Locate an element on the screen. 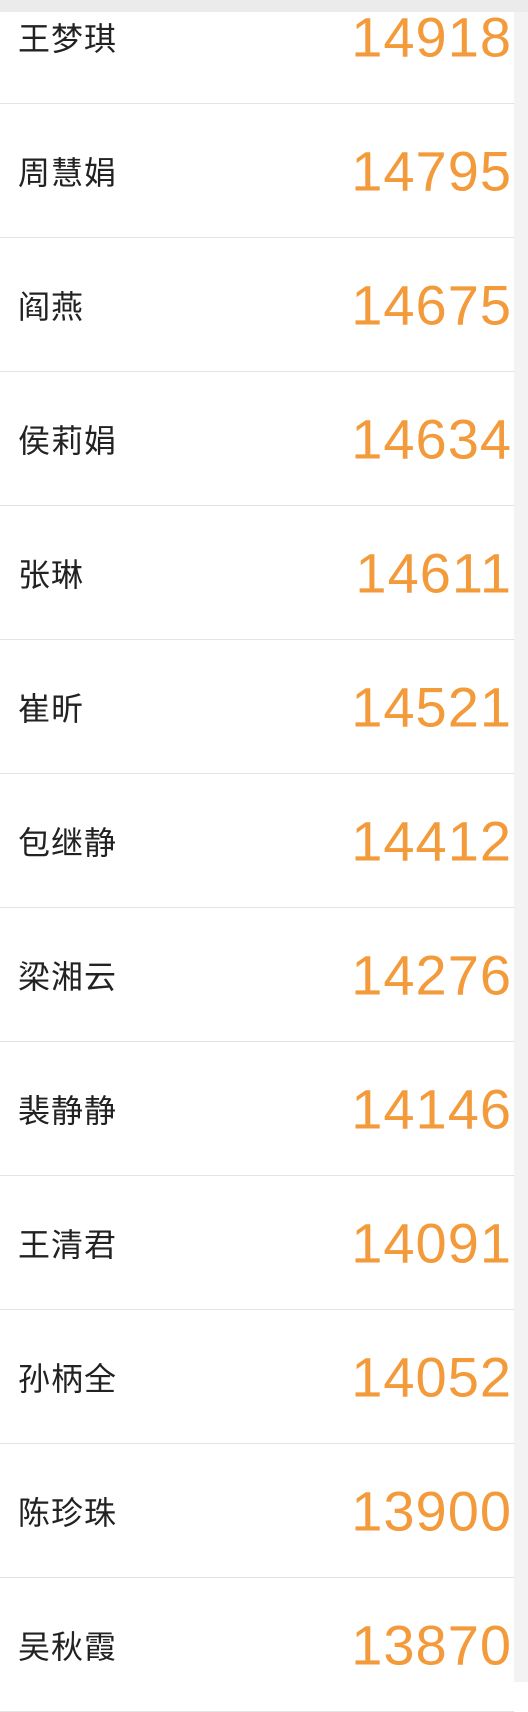 The height and width of the screenshot is (1712, 528). list-item: 梁湘云 14276 is located at coordinates (257, 975).